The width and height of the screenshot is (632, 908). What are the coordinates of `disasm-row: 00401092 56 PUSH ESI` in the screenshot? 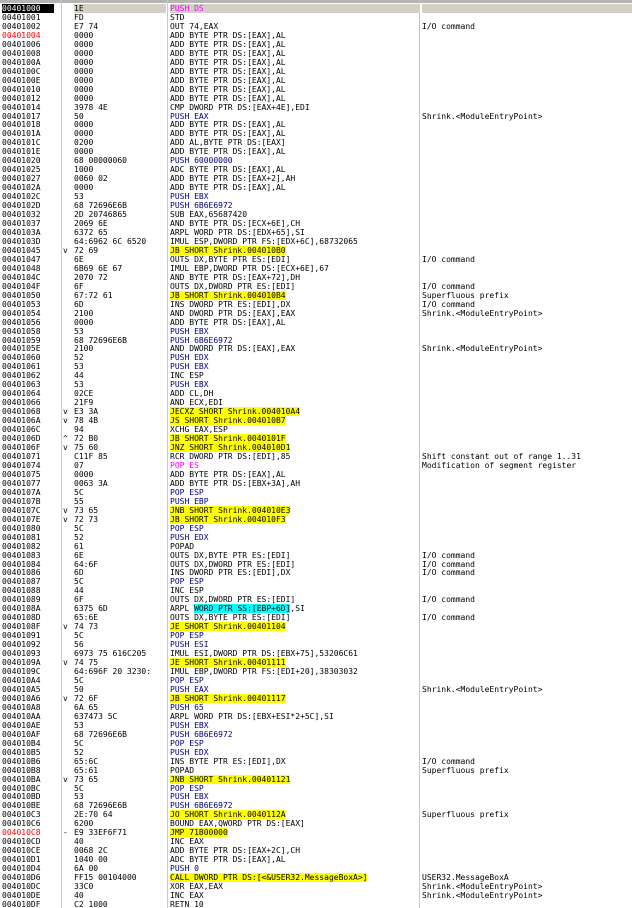 It's located at (316, 644).